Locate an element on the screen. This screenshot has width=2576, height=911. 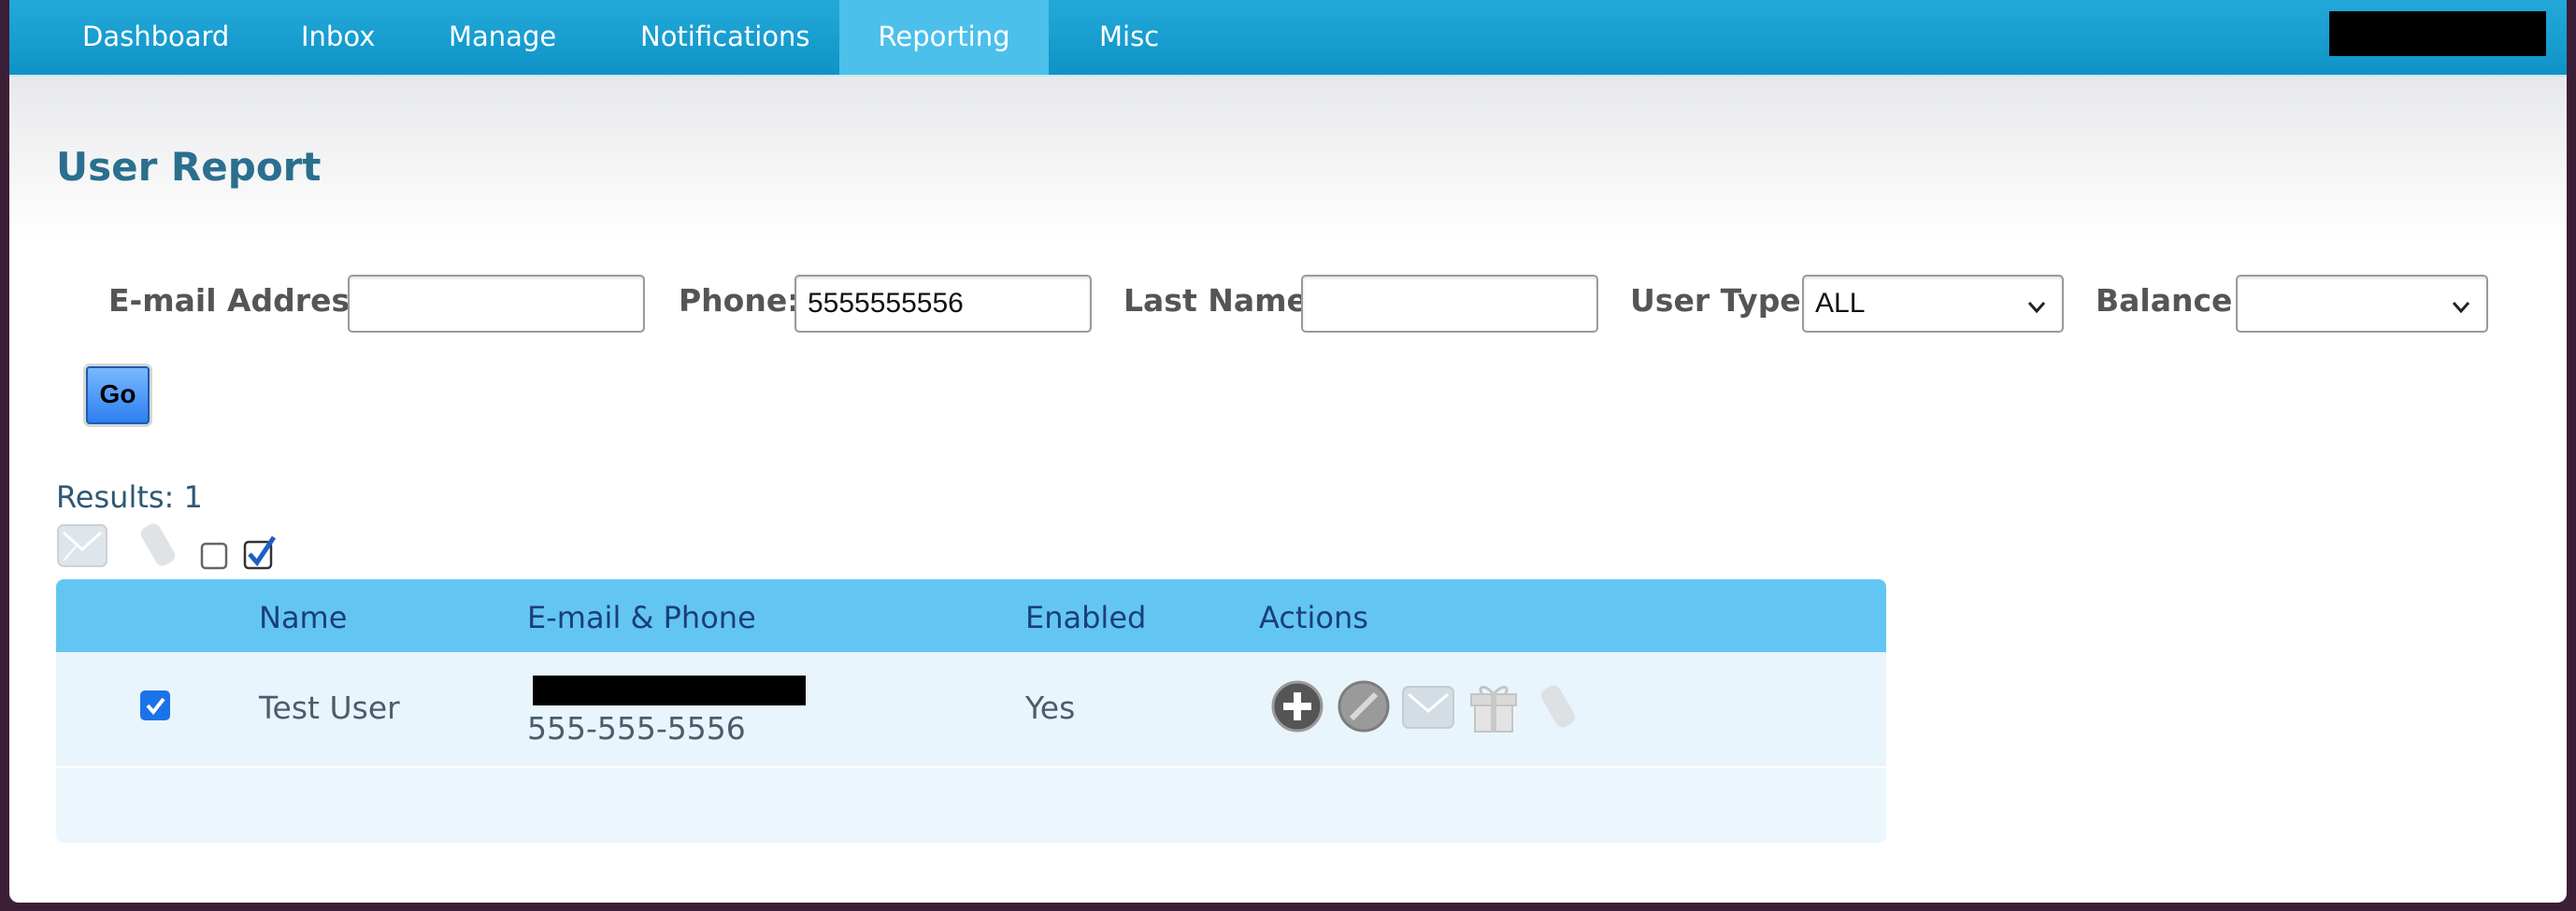
table-row: Test User 555-555-5556 Yes is located at coordinates (971, 710).